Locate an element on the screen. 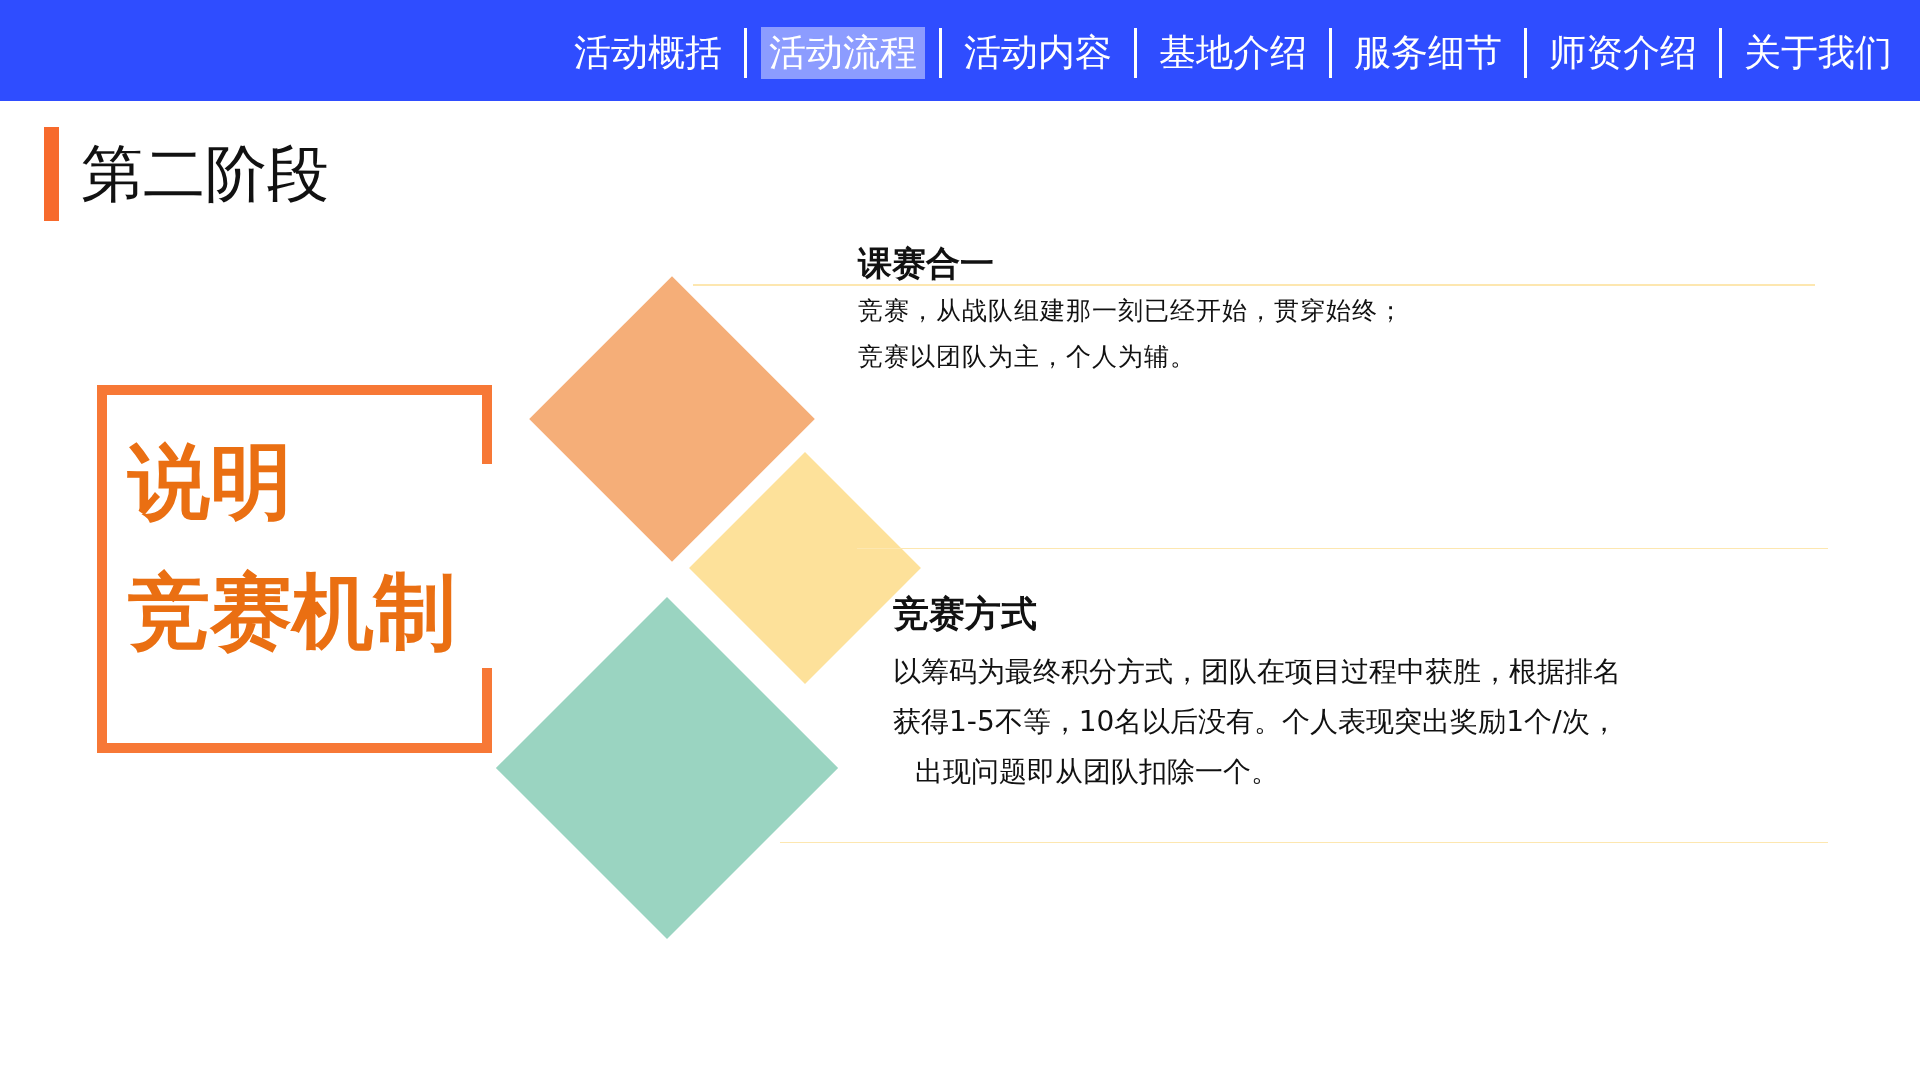 The height and width of the screenshot is (1080, 1920). section-title: 竞赛方式 is located at coordinates (965, 614).